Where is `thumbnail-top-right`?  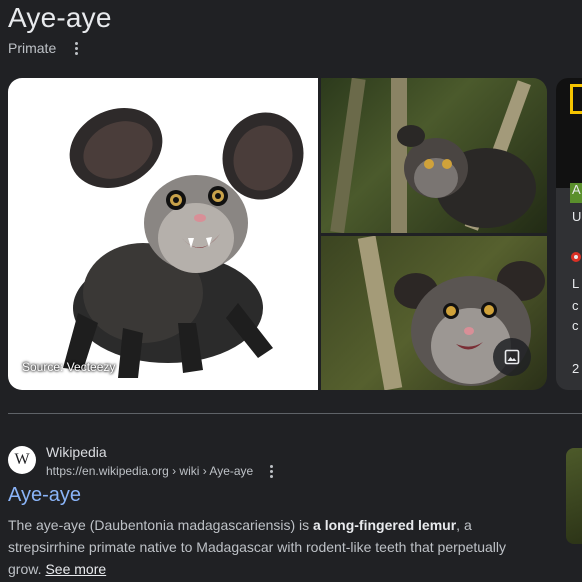 thumbnail-top-right is located at coordinates (434, 155).